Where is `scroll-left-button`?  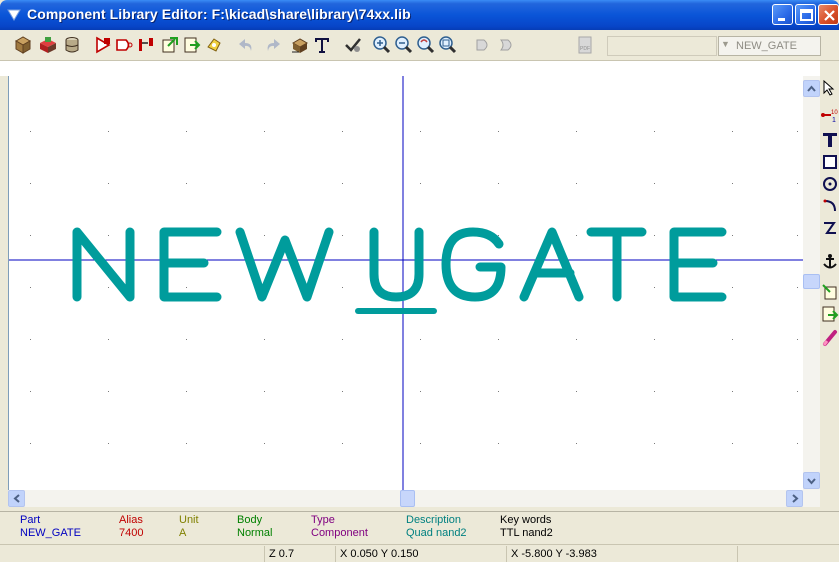 scroll-left-button is located at coordinates (16, 498).